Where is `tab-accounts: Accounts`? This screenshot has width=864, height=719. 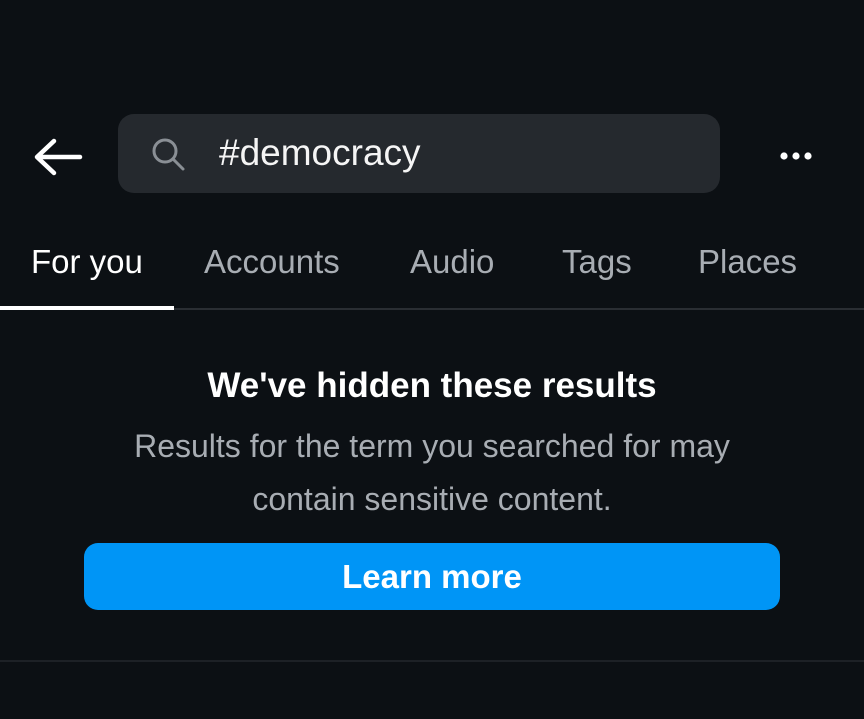
tab-accounts: Accounts is located at coordinates (272, 262).